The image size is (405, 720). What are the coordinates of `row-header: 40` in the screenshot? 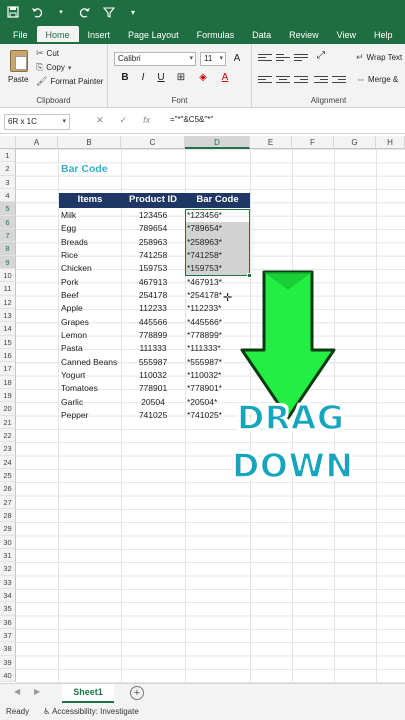 It's located at (8, 675).